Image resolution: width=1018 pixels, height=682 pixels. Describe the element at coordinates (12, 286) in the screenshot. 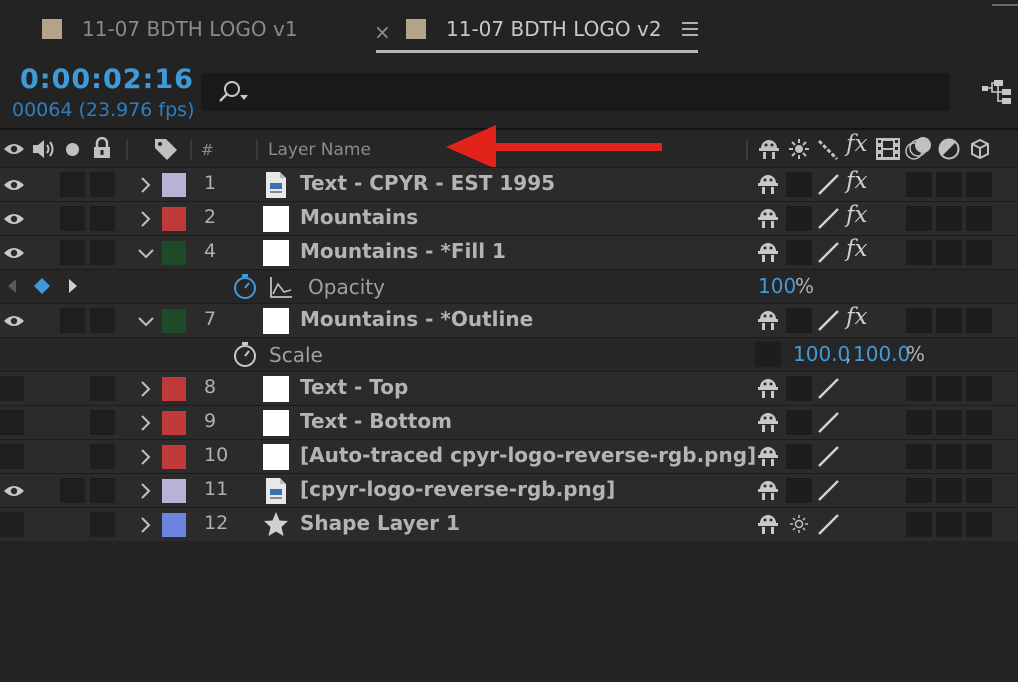

I see `previous-keyframe-icon` at that location.